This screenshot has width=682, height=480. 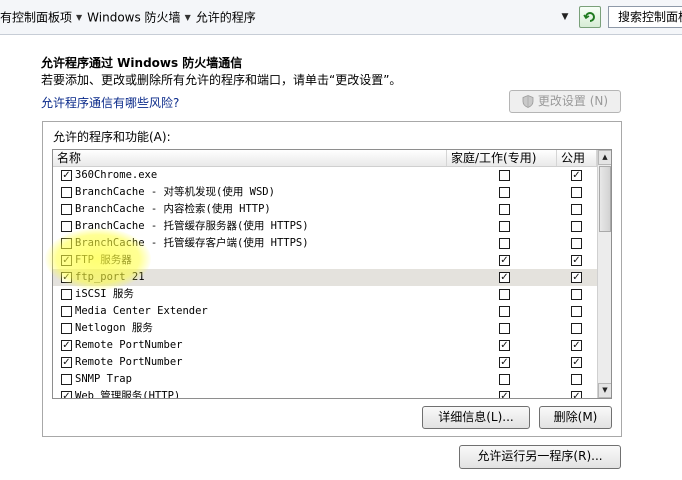 I want to click on search-input: 搜索控制面板, so click(x=645, y=17).